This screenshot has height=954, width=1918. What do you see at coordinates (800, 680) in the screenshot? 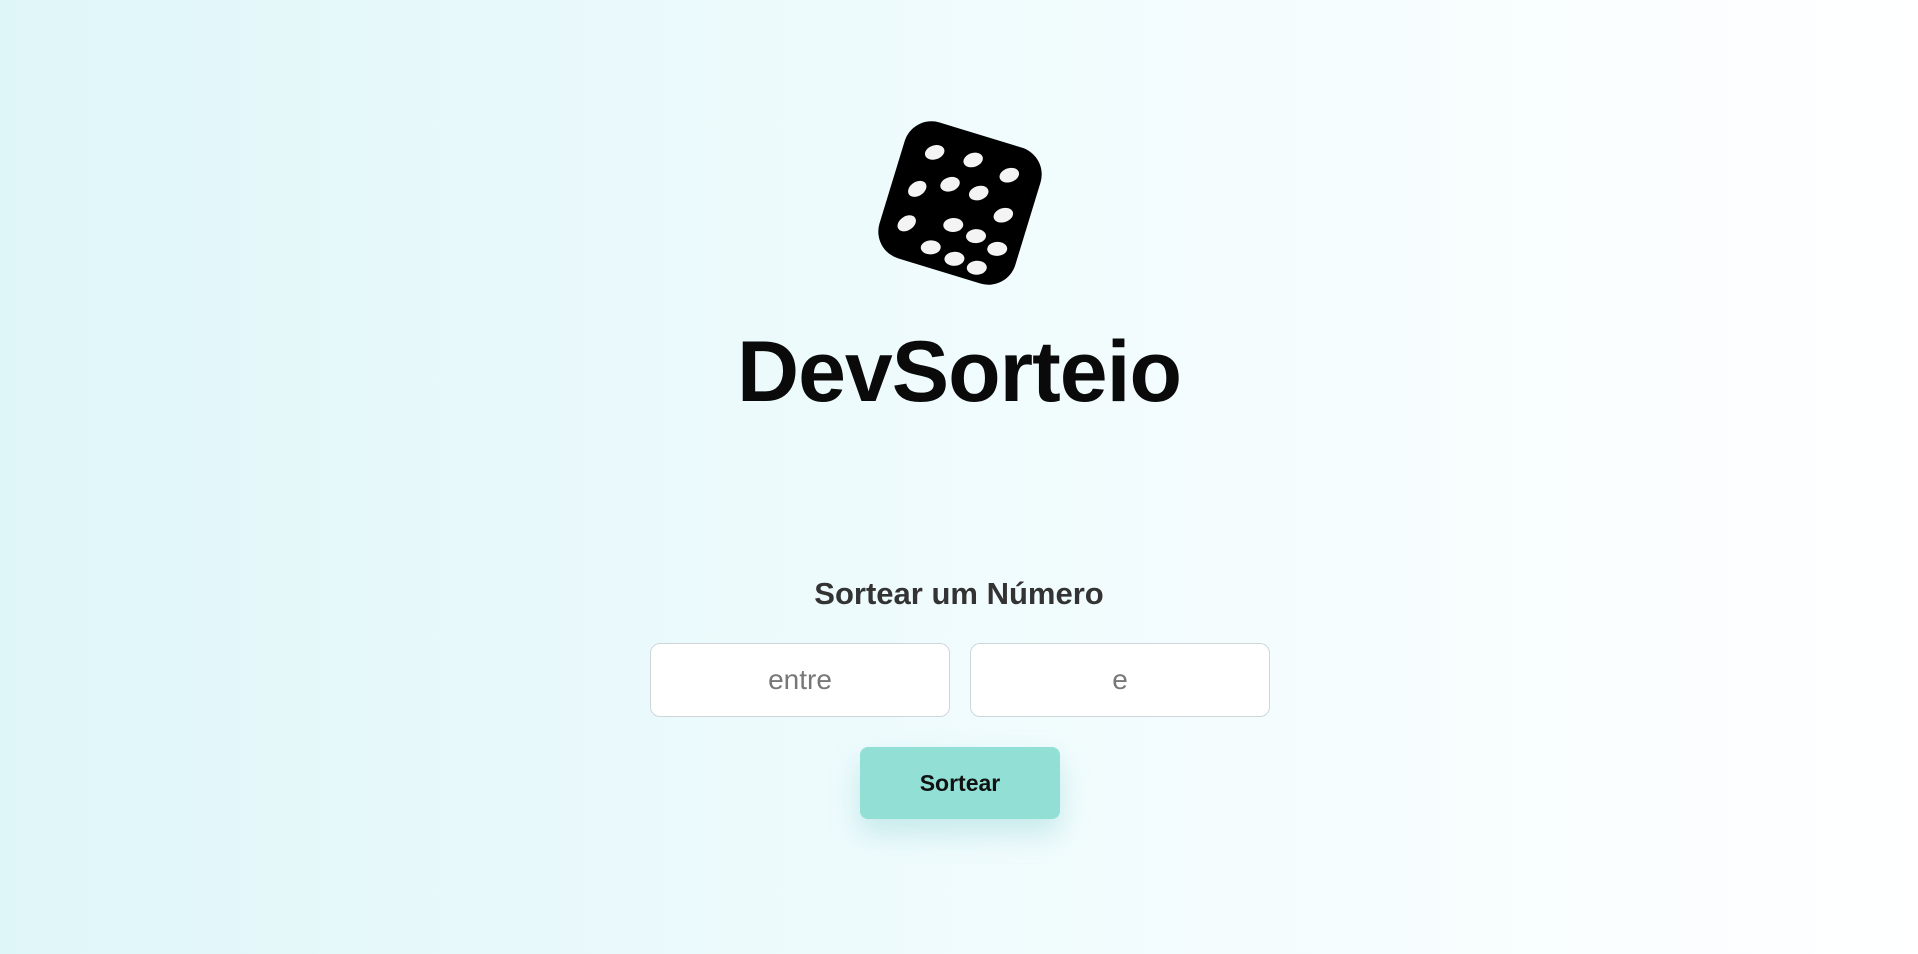
I see `from-number-input` at bounding box center [800, 680].